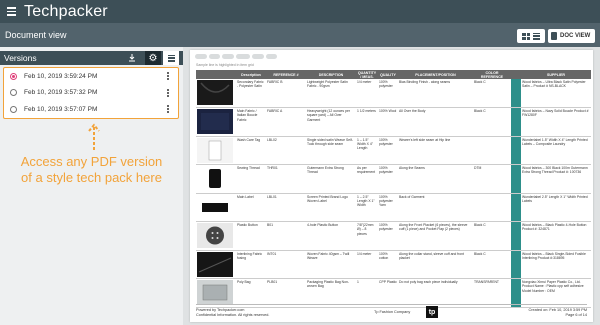  Describe the element at coordinates (526, 36) in the screenshot. I see `grid-view-icon` at that location.